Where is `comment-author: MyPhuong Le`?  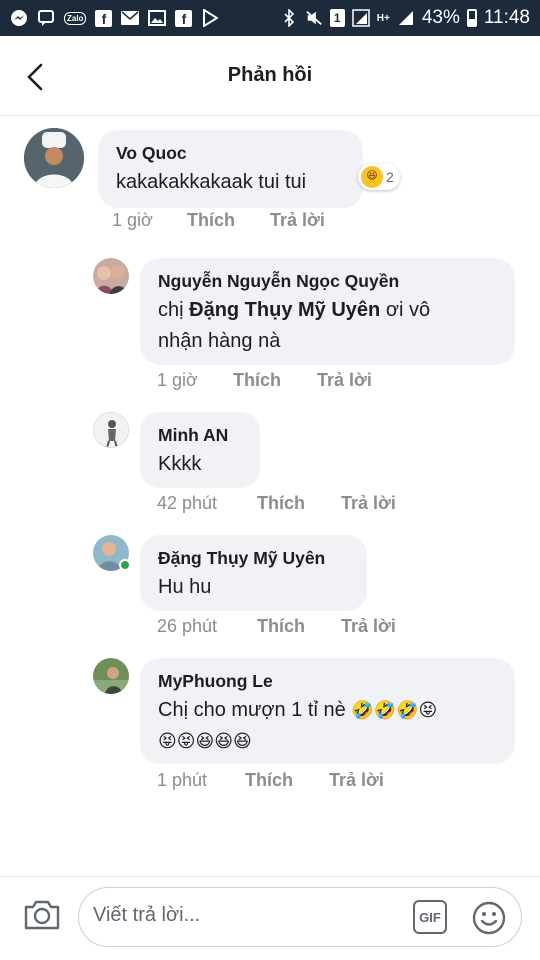
comment-author: MyPhuong Le is located at coordinates (327, 681).